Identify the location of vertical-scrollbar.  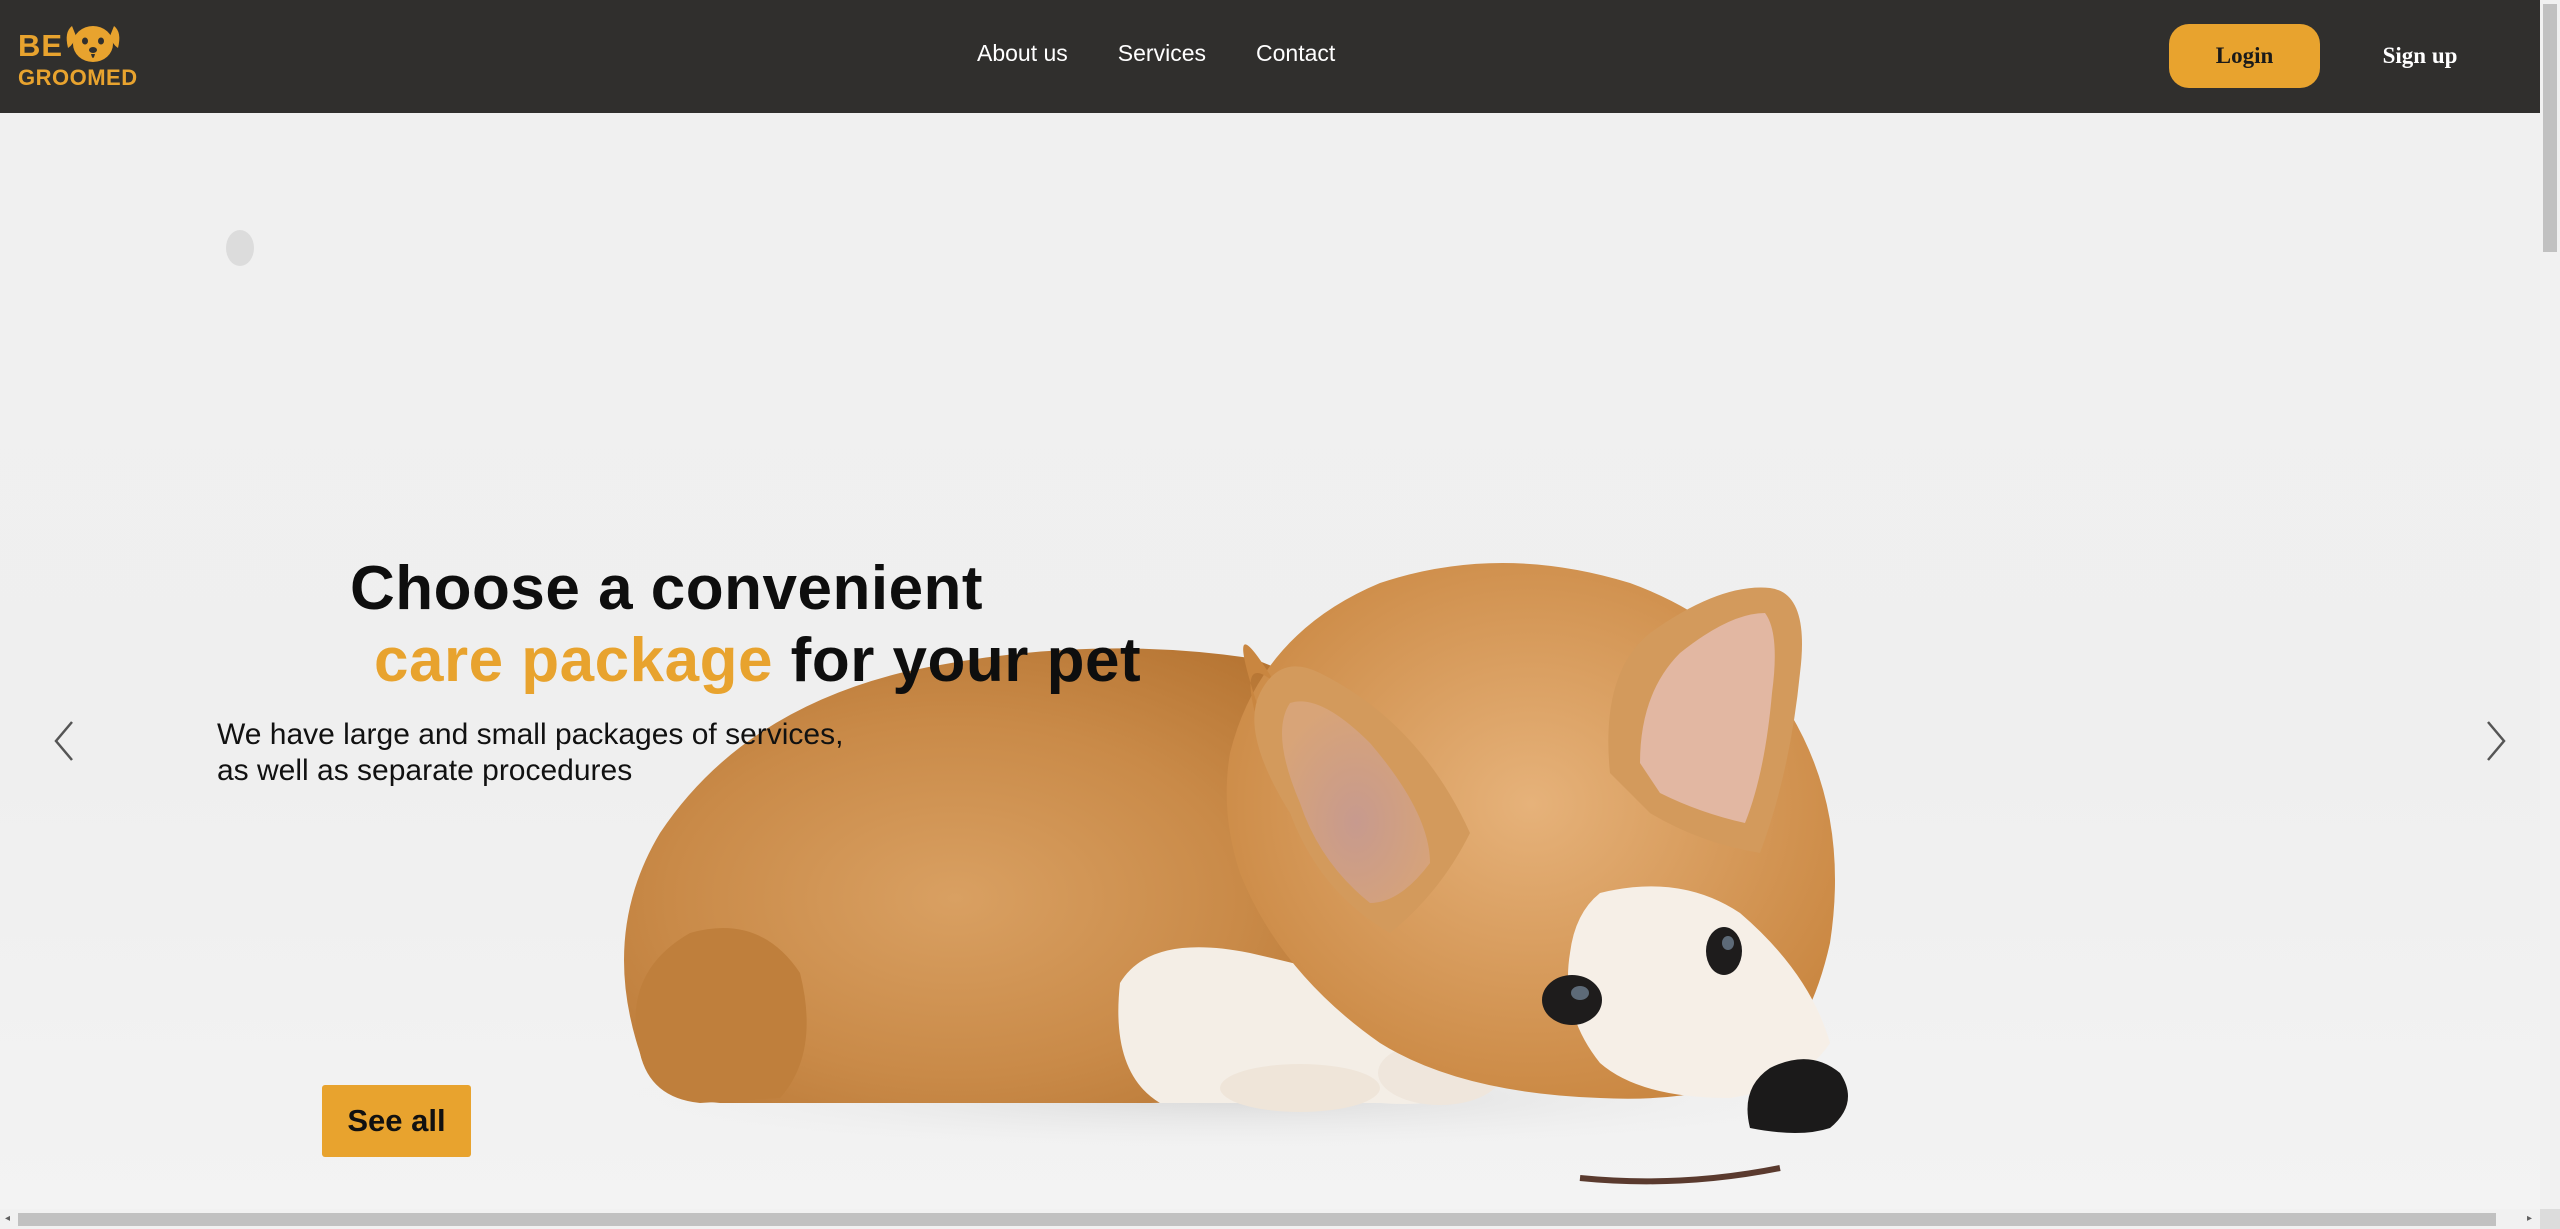
(2550, 604).